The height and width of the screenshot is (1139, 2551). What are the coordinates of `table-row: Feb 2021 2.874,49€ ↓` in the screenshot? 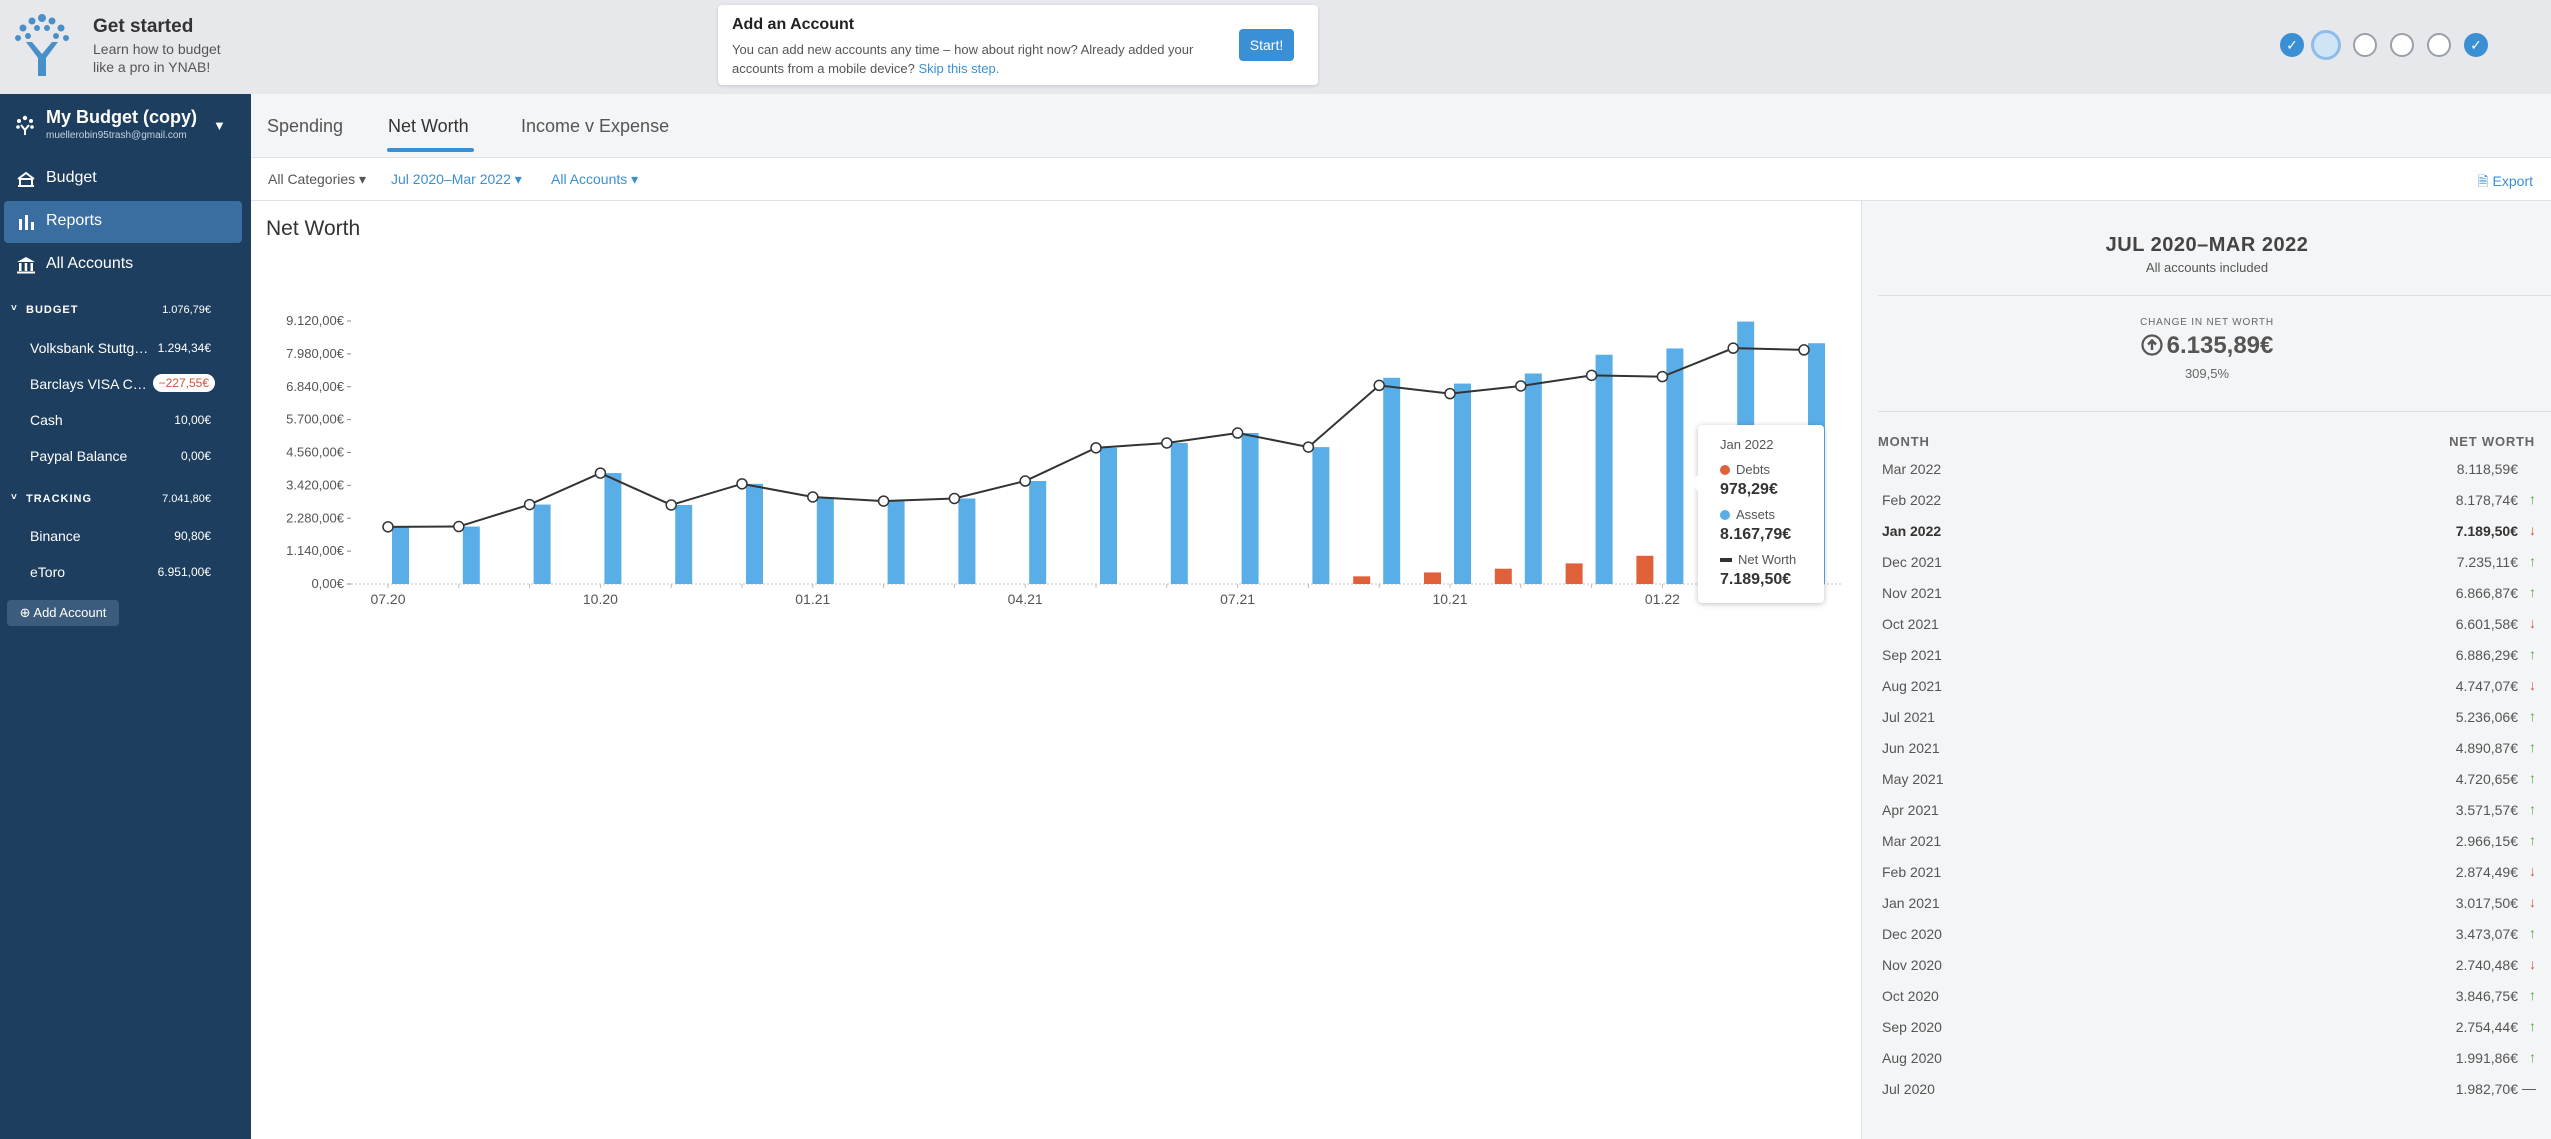 It's located at (2214, 872).